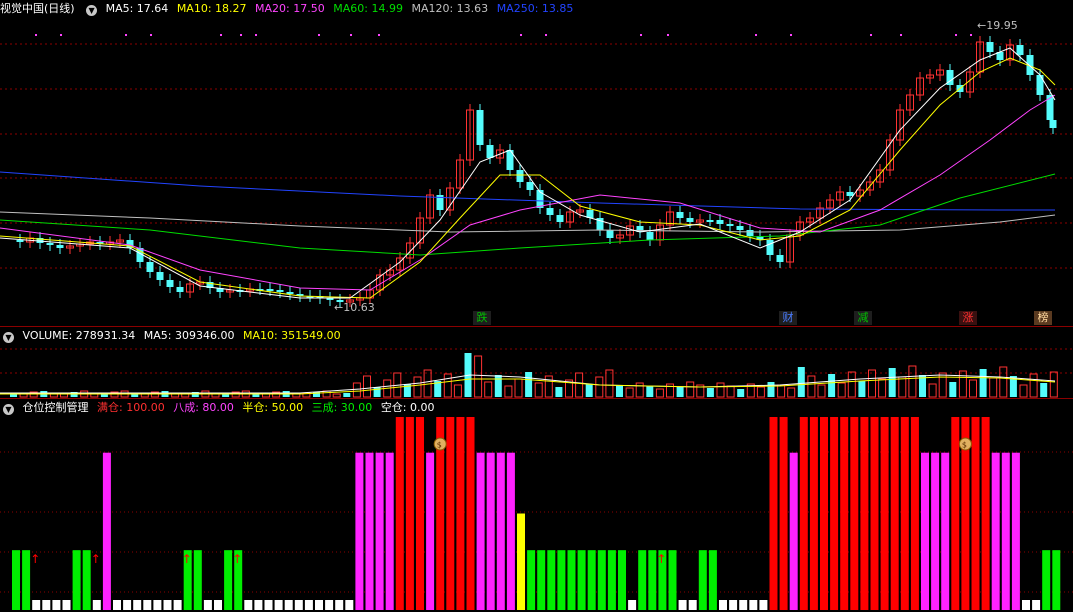 Image resolution: width=1073 pixels, height=612 pixels. I want to click on event-tag-fall: 跌, so click(482, 318).